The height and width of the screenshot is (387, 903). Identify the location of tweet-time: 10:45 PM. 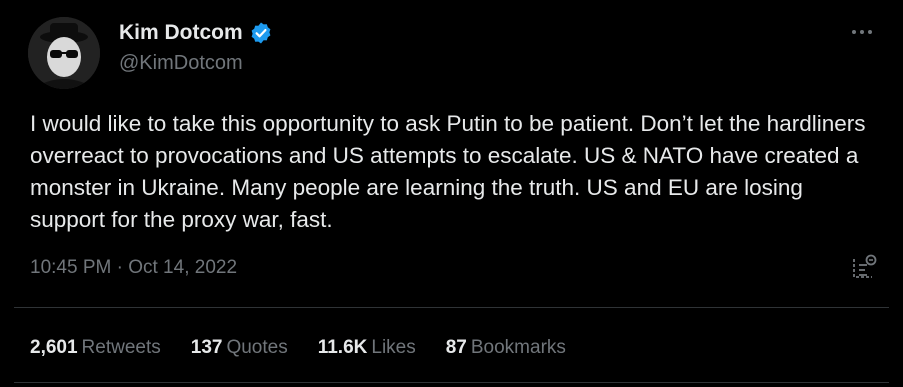
(70, 267).